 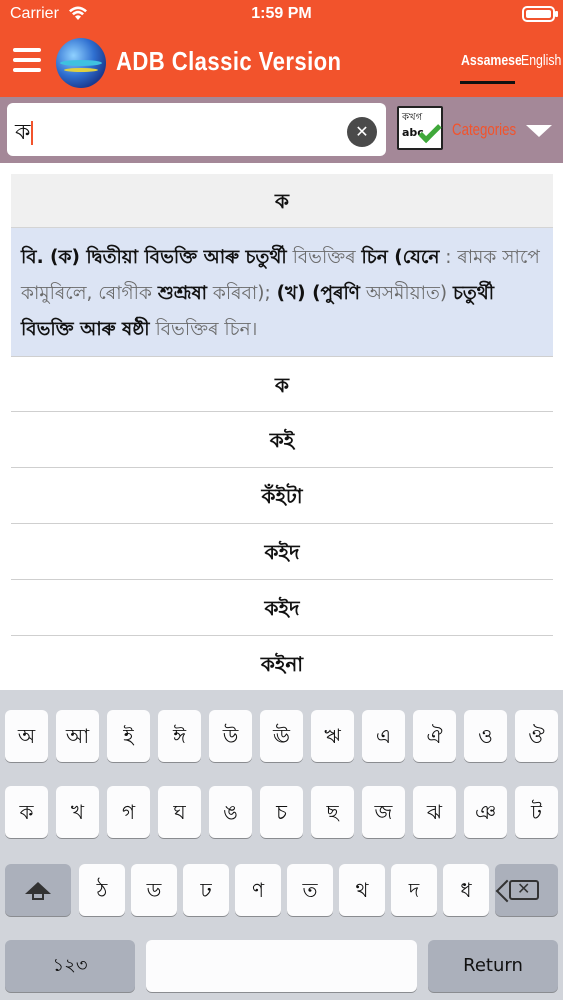 What do you see at coordinates (310, 890) in the screenshot?
I see `key: ত` at bounding box center [310, 890].